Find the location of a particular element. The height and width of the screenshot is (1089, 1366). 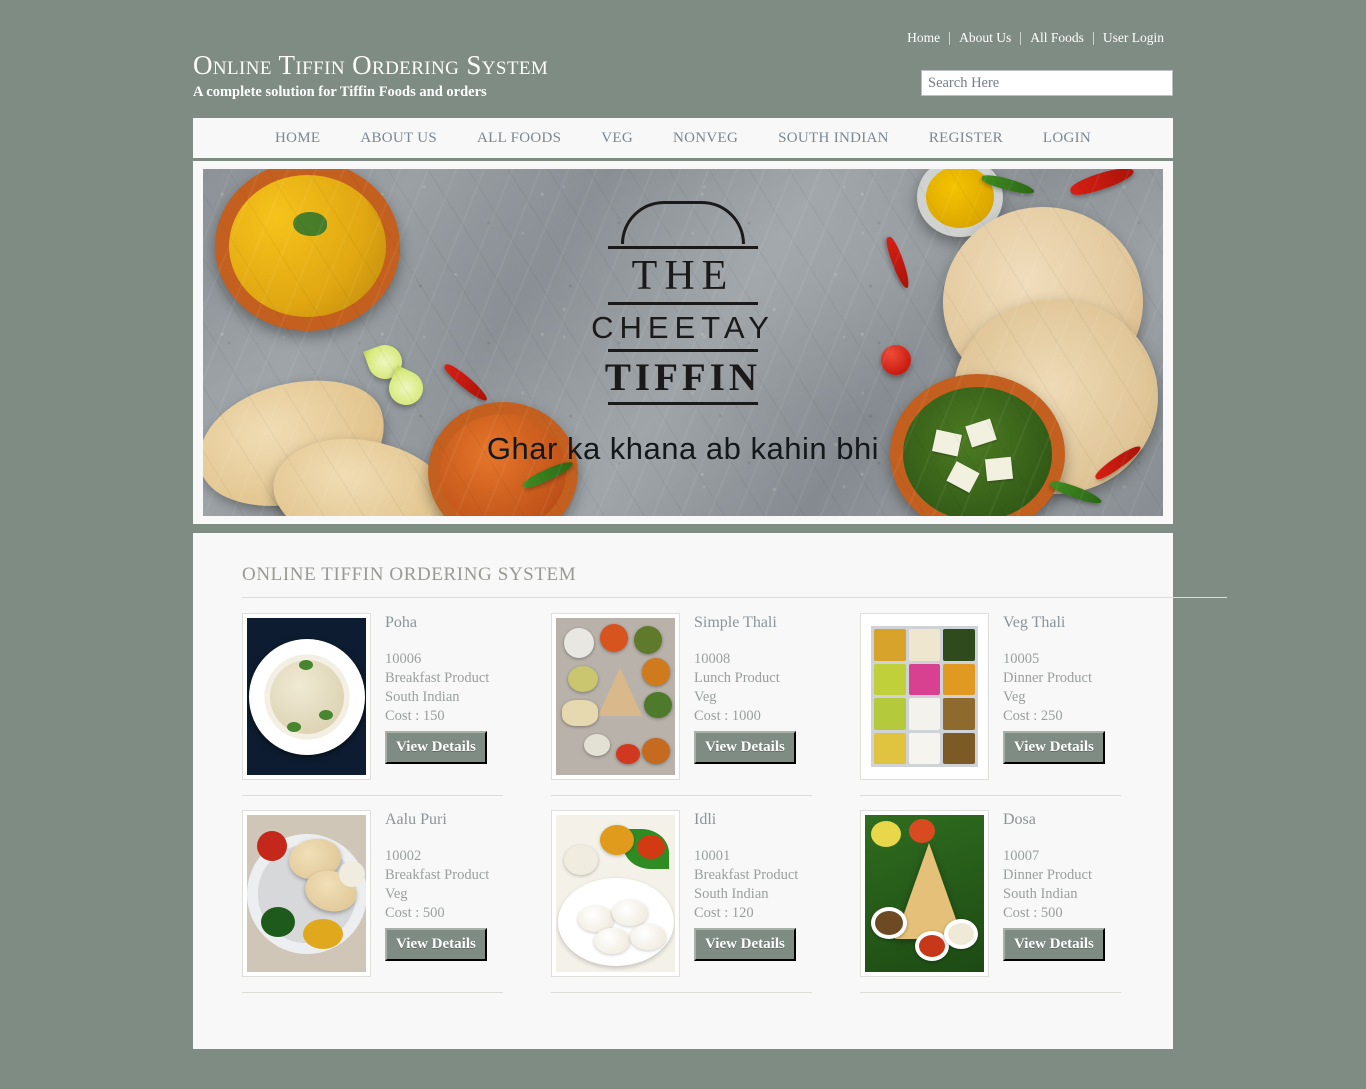

product-name: Poha is located at coordinates (401, 622).